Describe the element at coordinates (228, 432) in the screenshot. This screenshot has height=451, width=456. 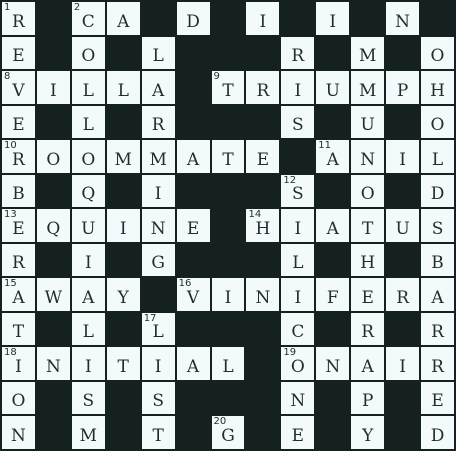
I see `letter-cell: 20 G` at that location.